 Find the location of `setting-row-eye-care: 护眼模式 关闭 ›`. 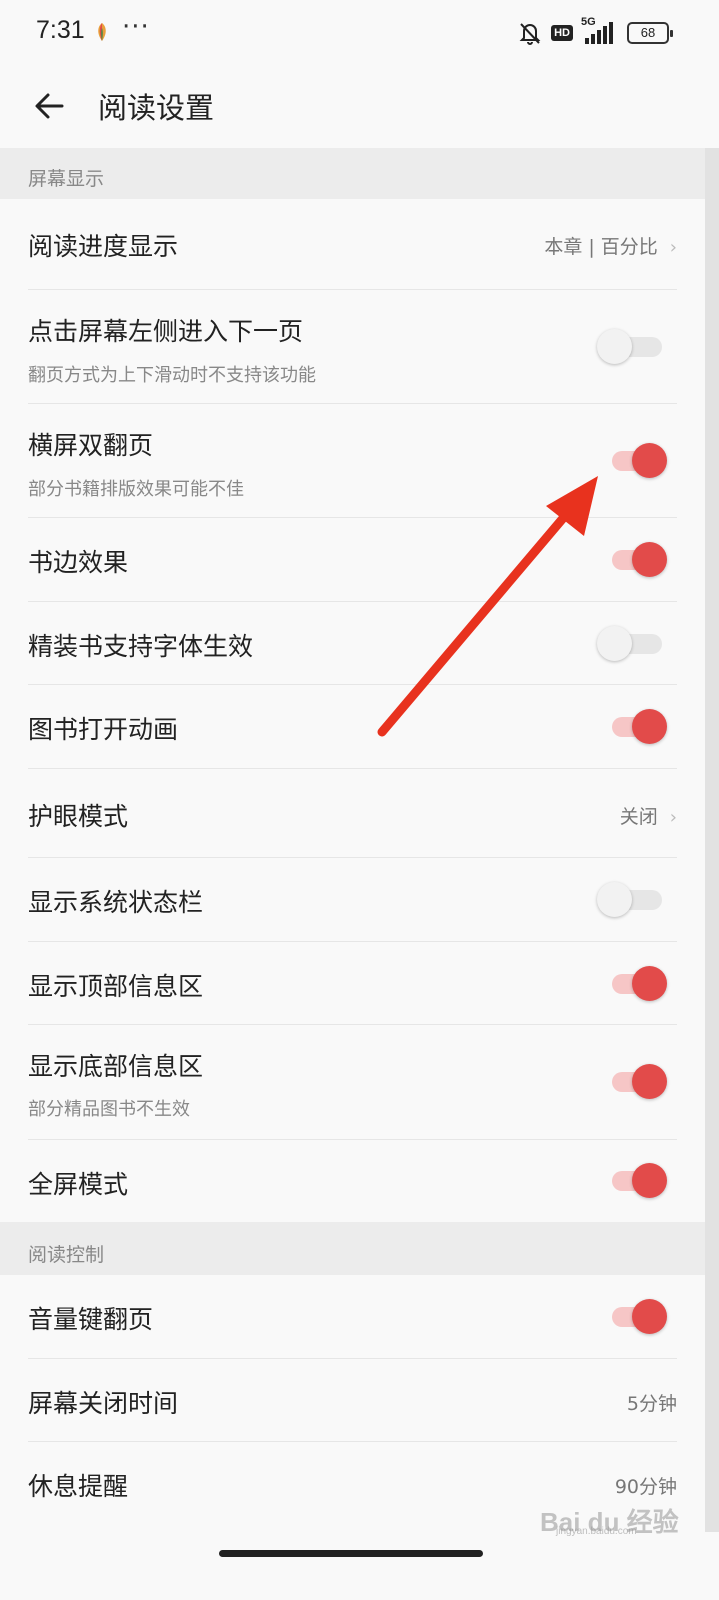

setting-row-eye-care: 护眼模式 关闭 › is located at coordinates (352, 813).